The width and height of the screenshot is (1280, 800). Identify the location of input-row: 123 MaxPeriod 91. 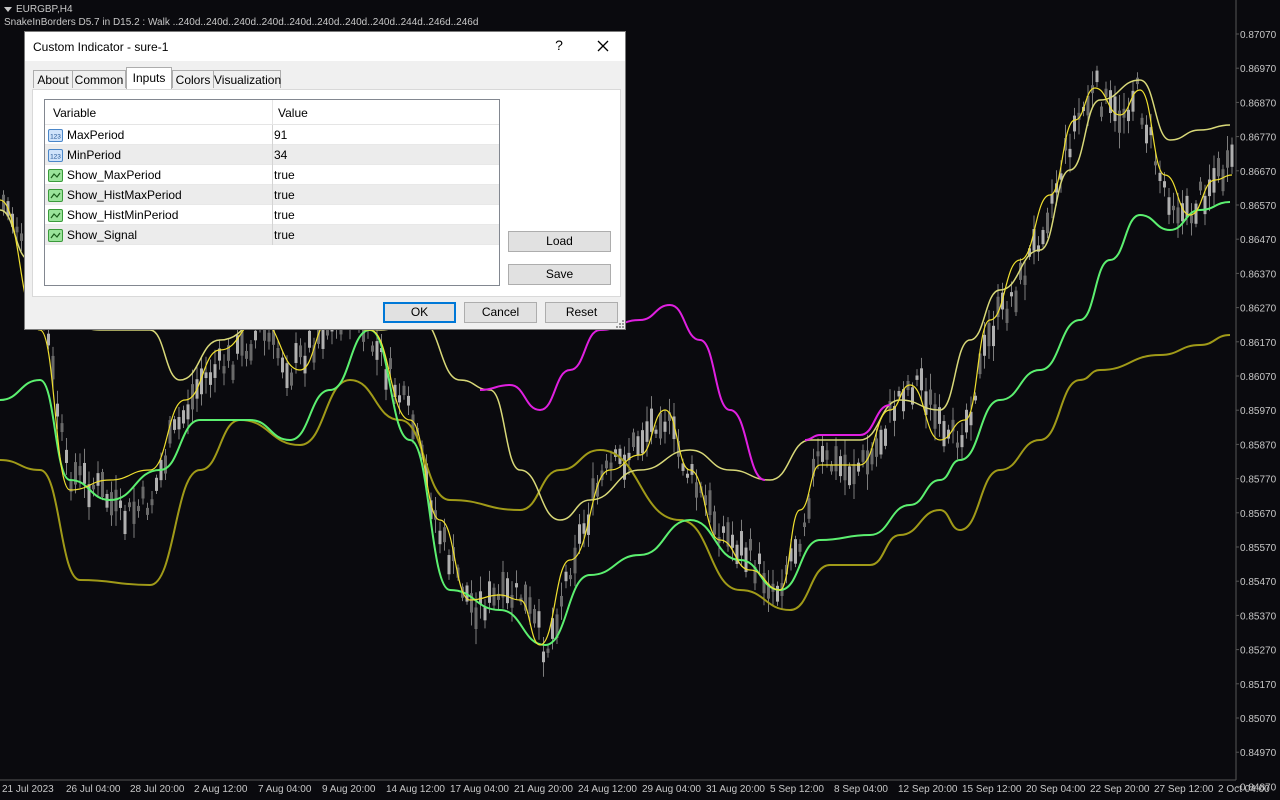
(272, 135).